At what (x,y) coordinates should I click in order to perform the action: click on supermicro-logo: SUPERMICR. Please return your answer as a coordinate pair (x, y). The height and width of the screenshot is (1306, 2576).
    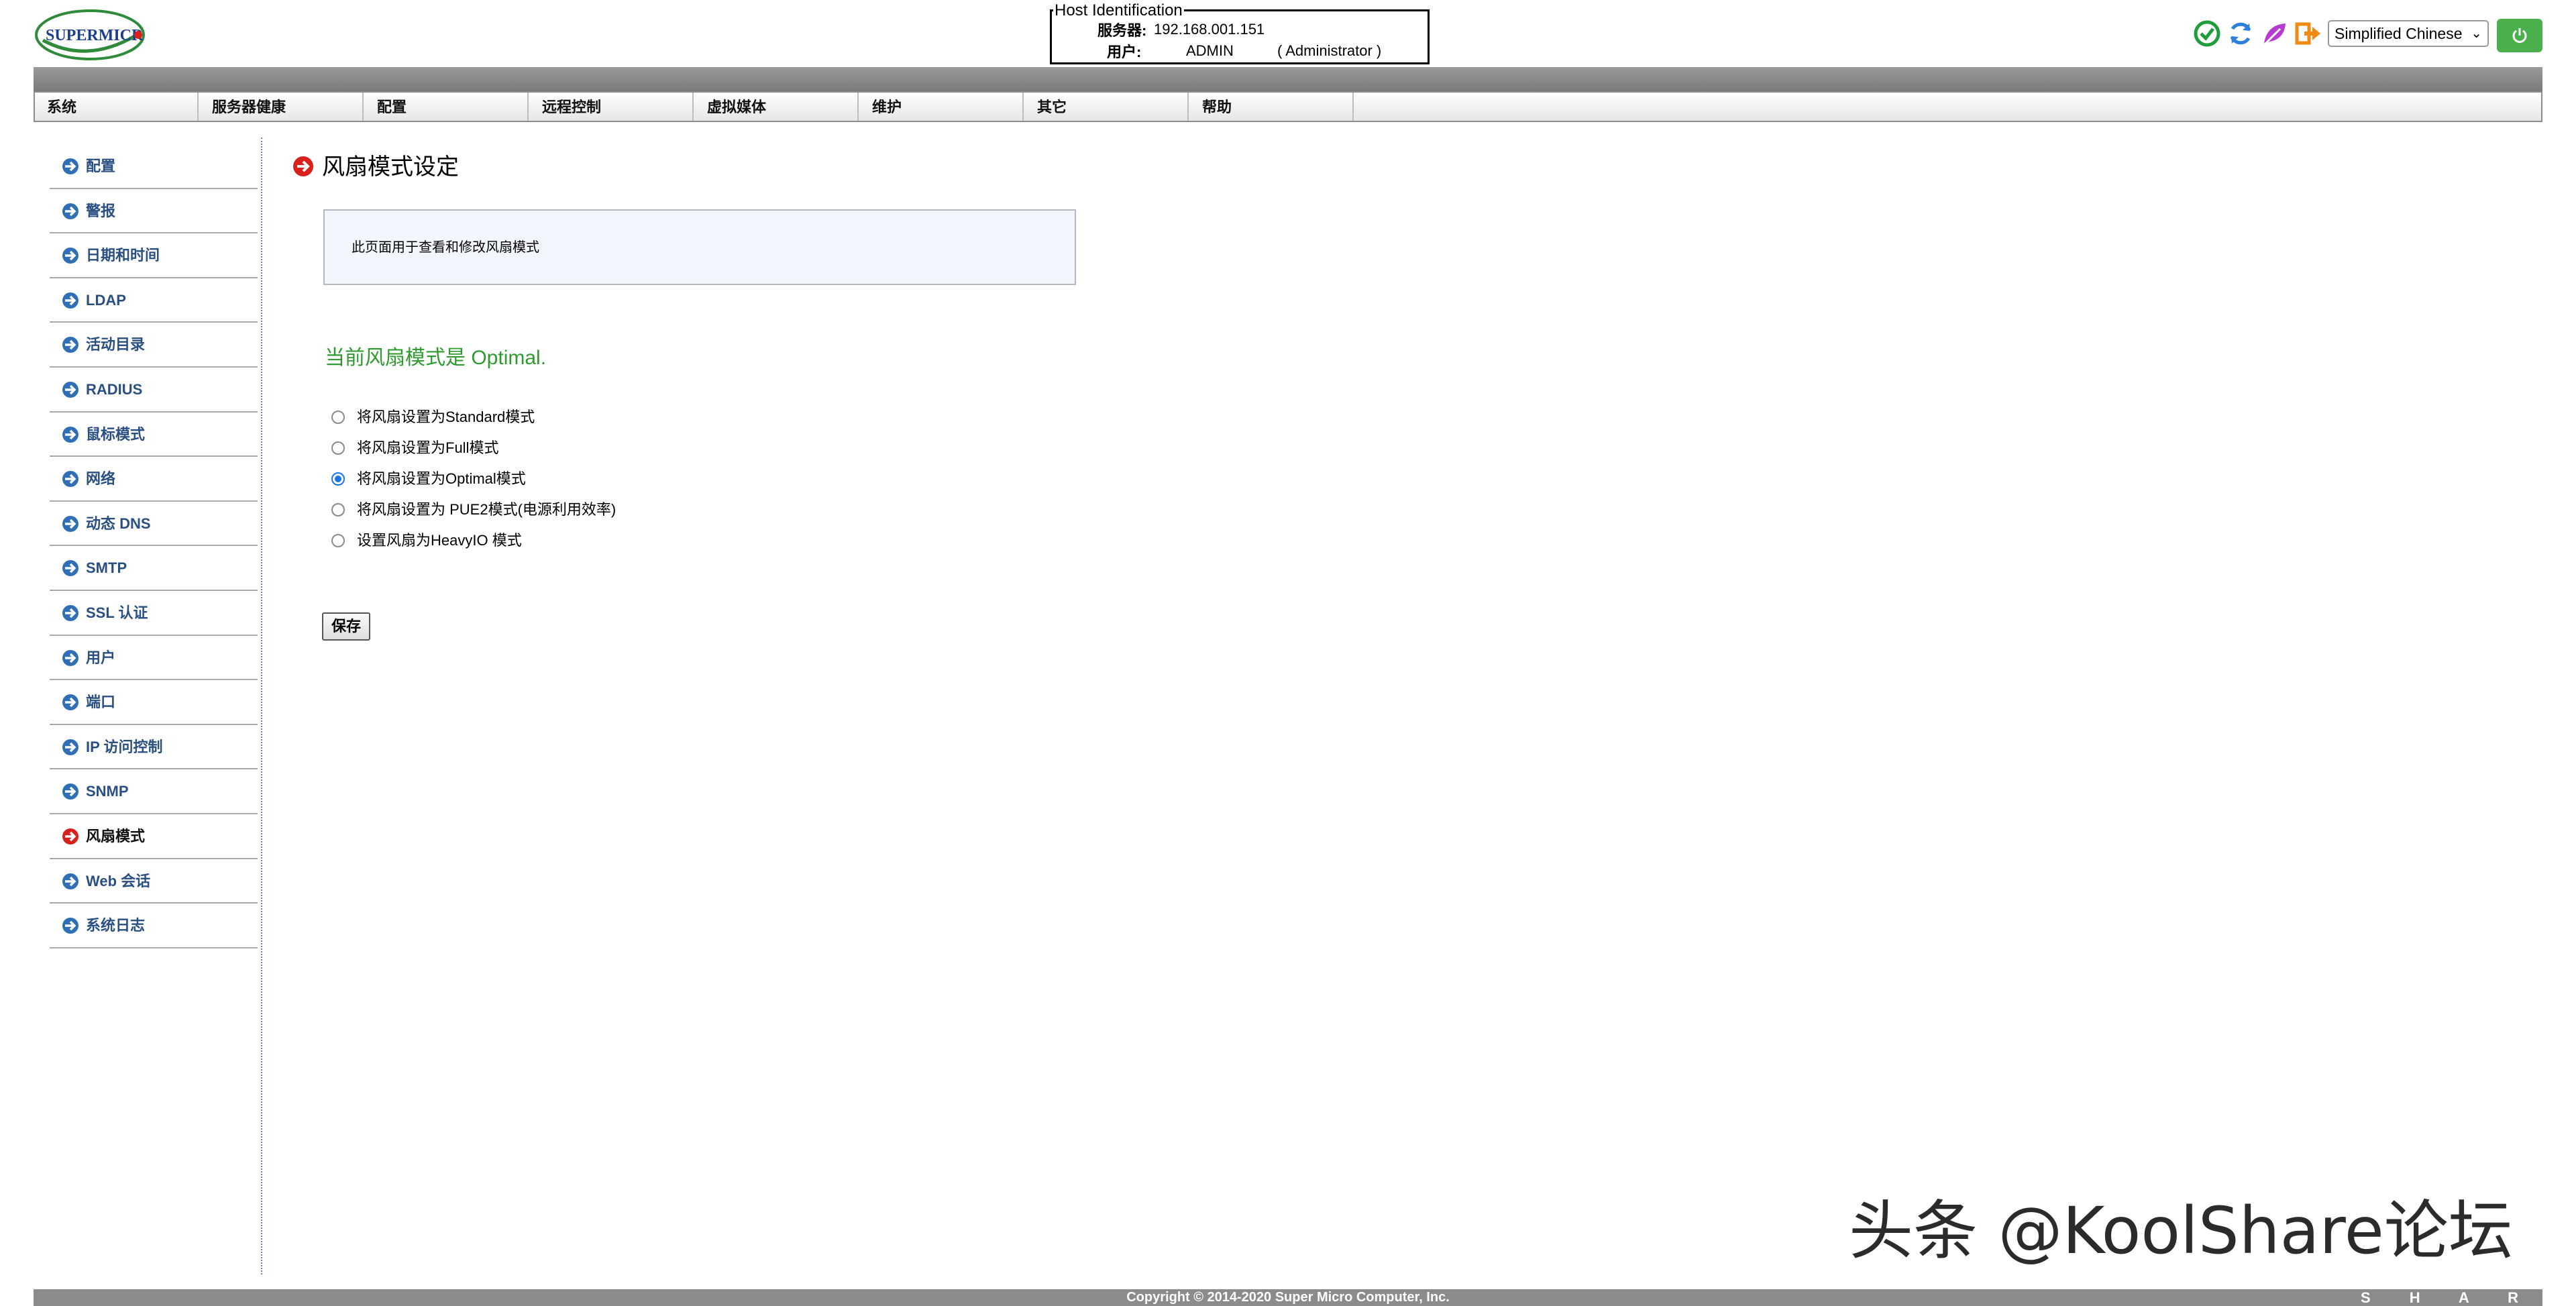
    Looking at the image, I should click on (91, 33).